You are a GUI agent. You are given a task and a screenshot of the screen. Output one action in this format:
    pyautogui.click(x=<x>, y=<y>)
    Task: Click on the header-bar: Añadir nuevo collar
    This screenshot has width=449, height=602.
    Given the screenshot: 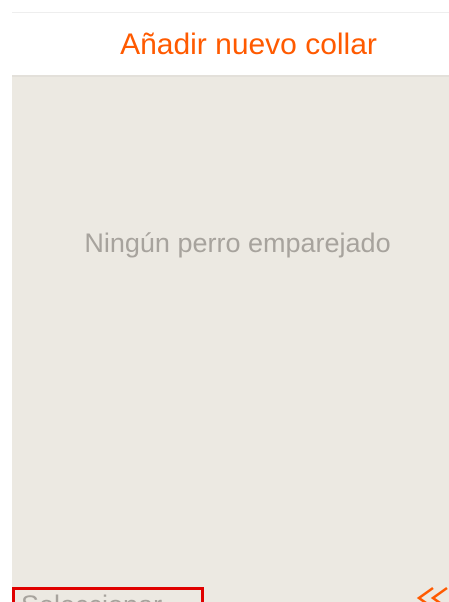 What is the action you would take?
    pyautogui.click(x=230, y=45)
    